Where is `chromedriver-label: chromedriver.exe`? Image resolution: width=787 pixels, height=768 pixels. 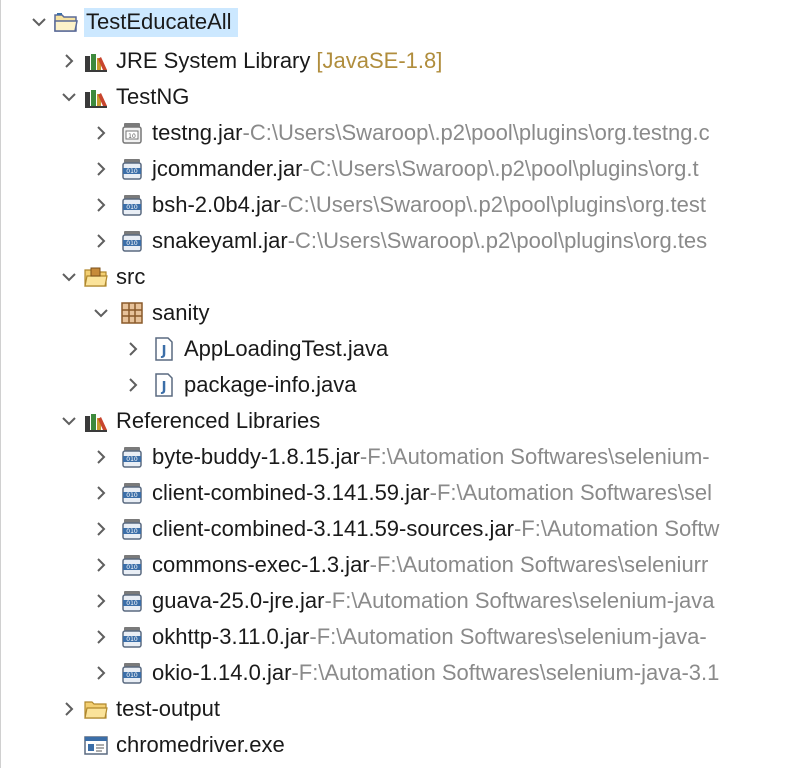 chromedriver-label: chromedriver.exe is located at coordinates (200, 744).